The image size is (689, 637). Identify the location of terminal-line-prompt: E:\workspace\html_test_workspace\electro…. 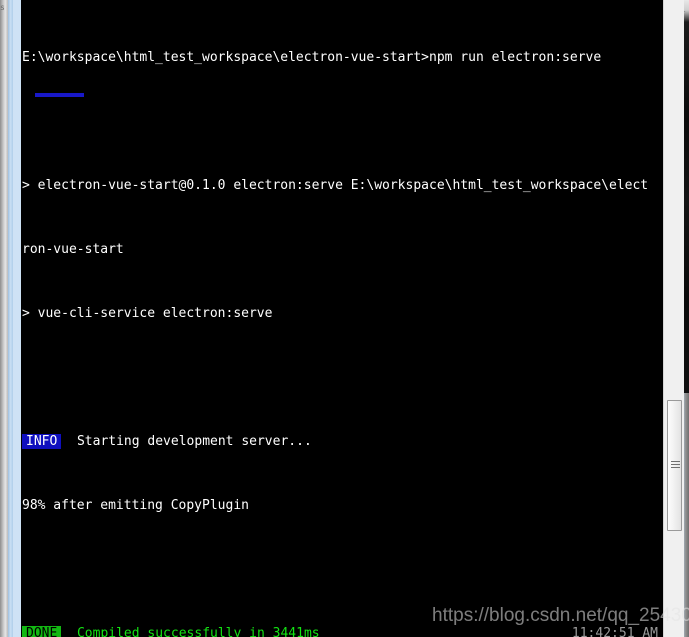
(342, 58).